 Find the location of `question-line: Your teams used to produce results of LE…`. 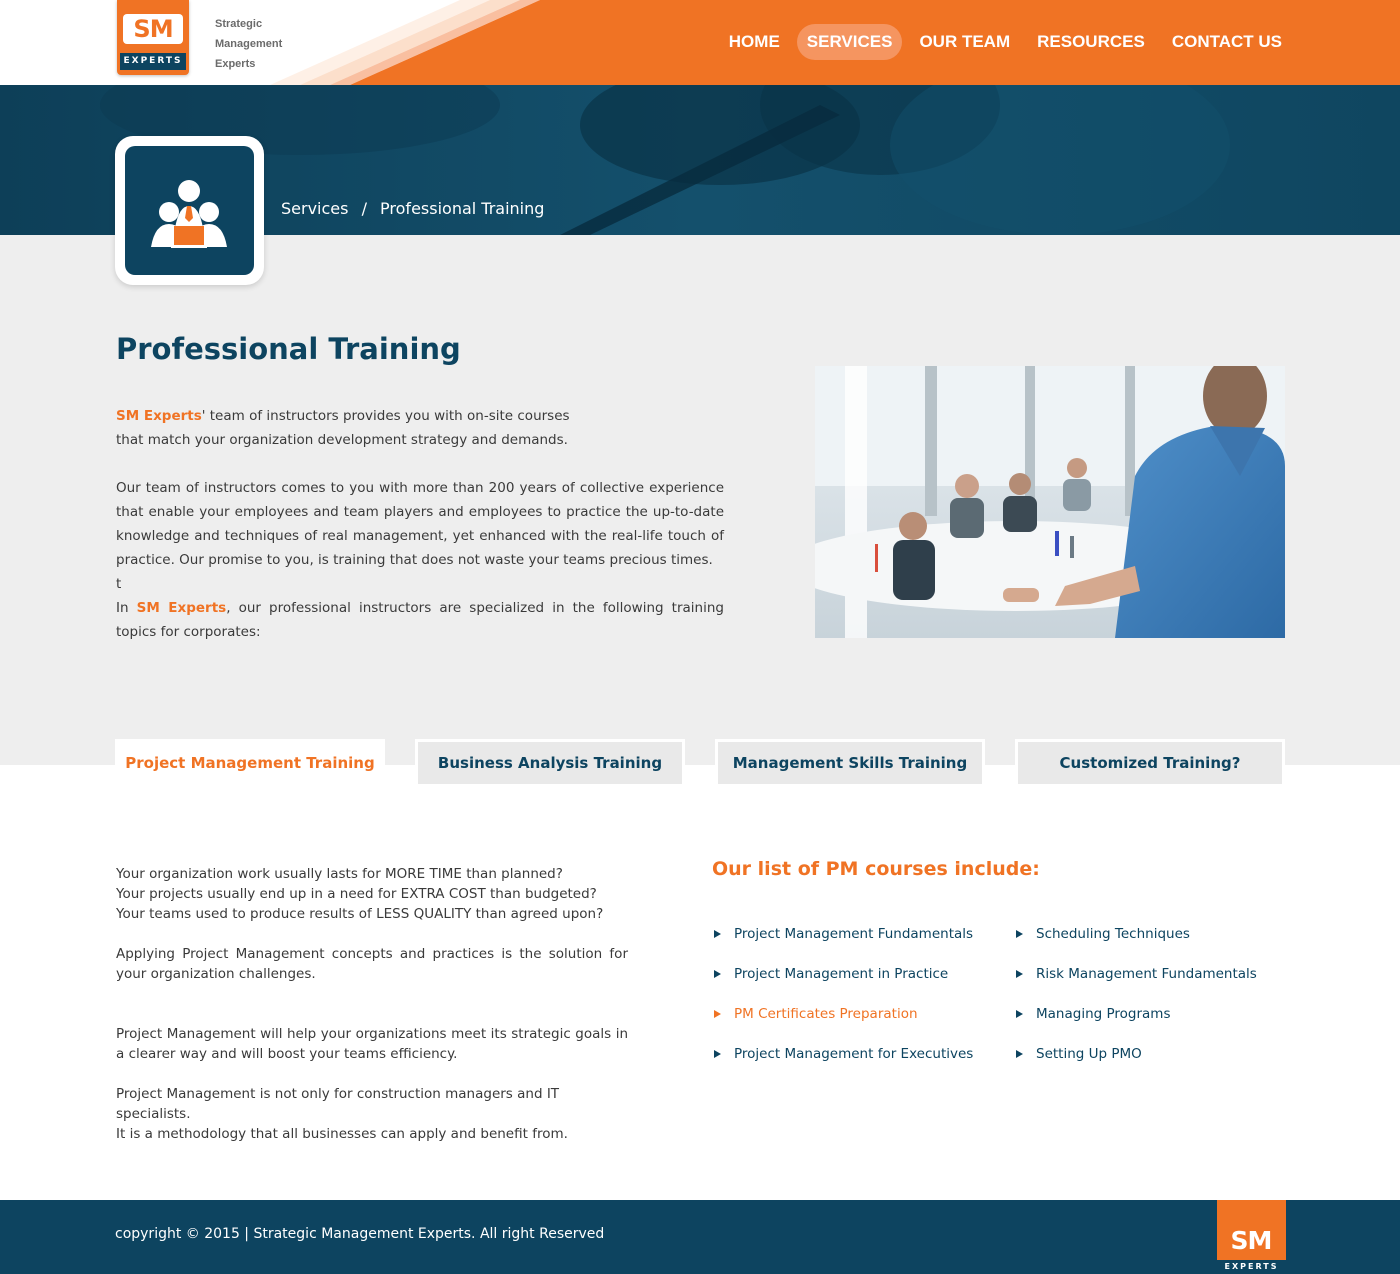

question-line: Your teams used to produce results of LE… is located at coordinates (360, 914).